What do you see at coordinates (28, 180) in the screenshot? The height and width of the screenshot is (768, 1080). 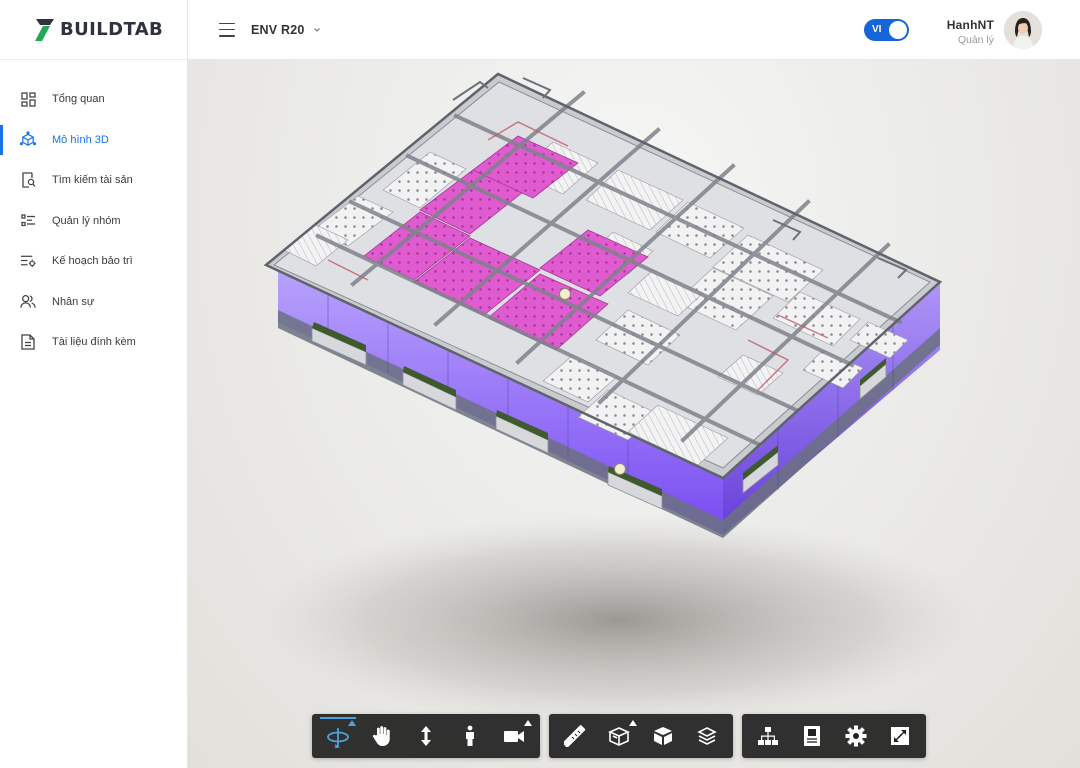 I see `search-document-icon` at bounding box center [28, 180].